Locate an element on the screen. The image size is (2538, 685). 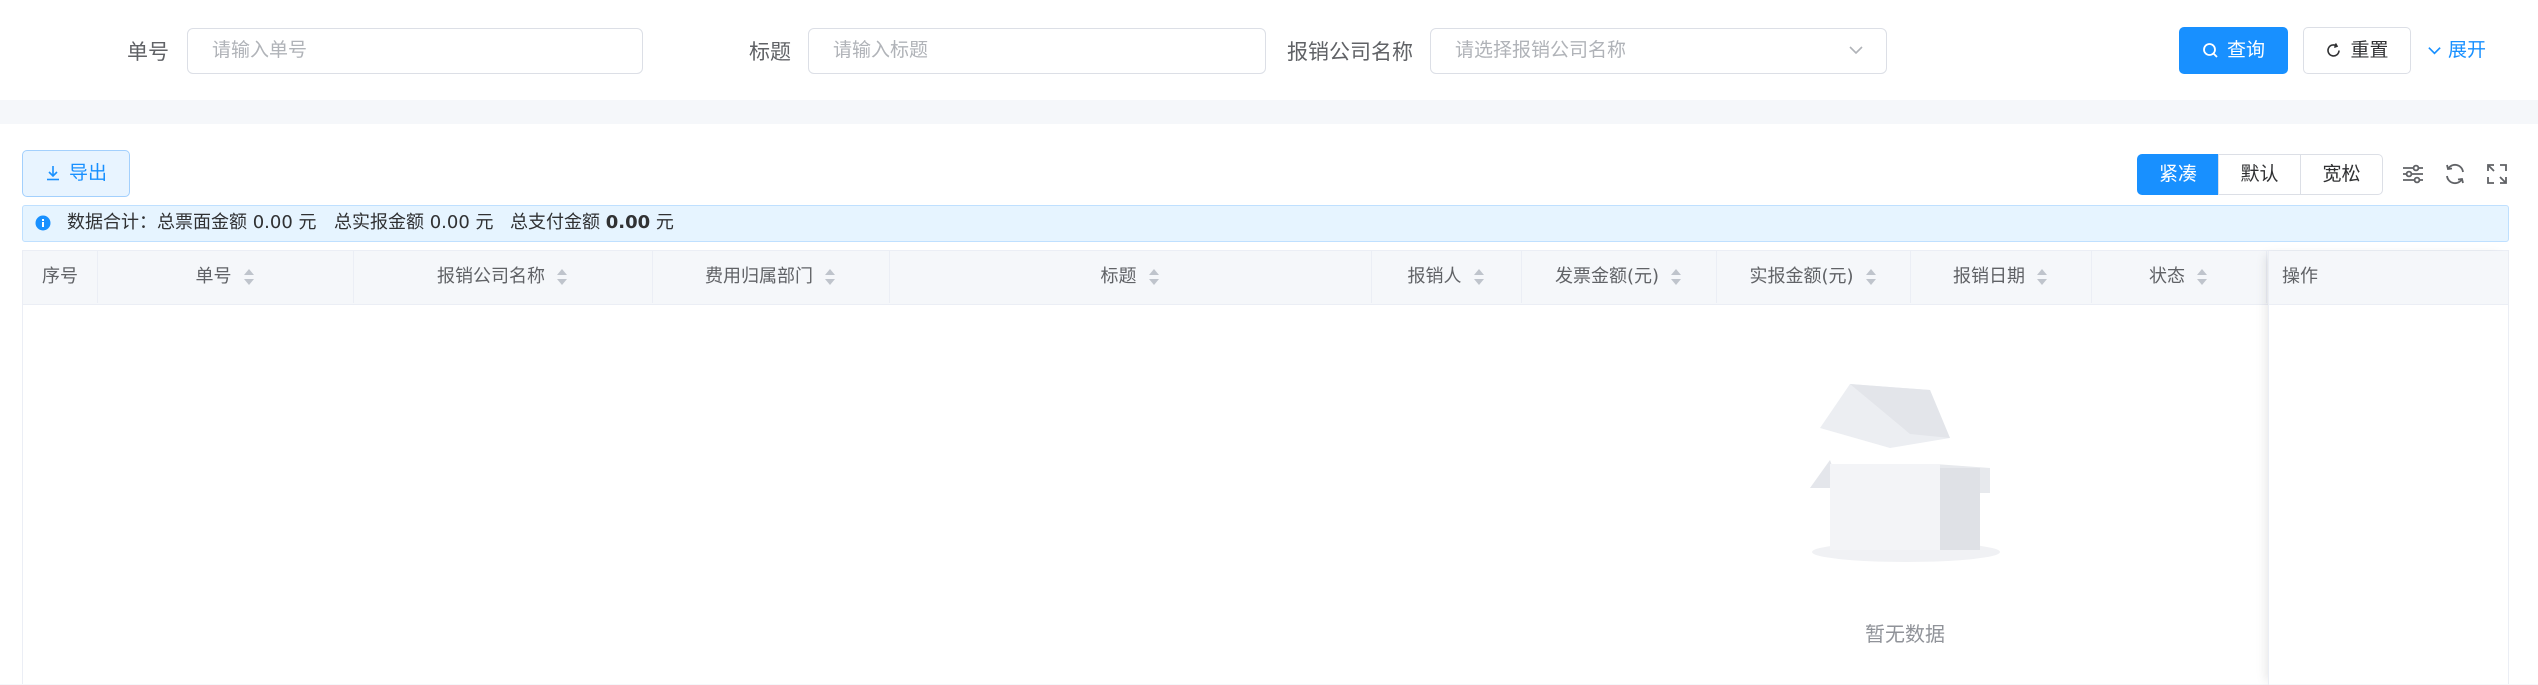
column-header-company: 报销公司名称 is located at coordinates (503, 277).